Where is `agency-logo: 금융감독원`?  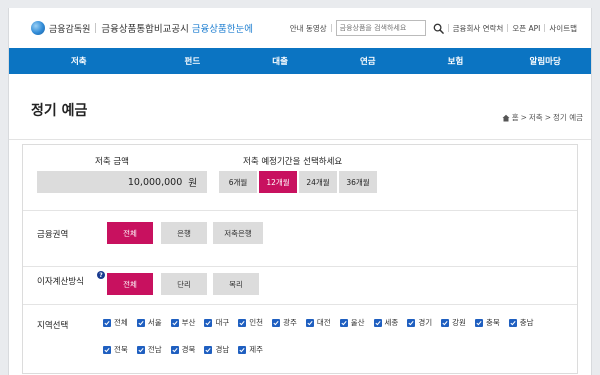
agency-logo: 금융감독원 is located at coordinates (60, 28).